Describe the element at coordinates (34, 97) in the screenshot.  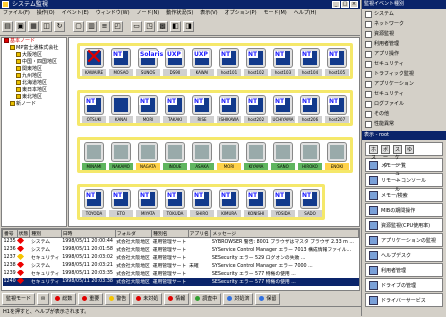
I see `tree-item: 東北地区` at that location.